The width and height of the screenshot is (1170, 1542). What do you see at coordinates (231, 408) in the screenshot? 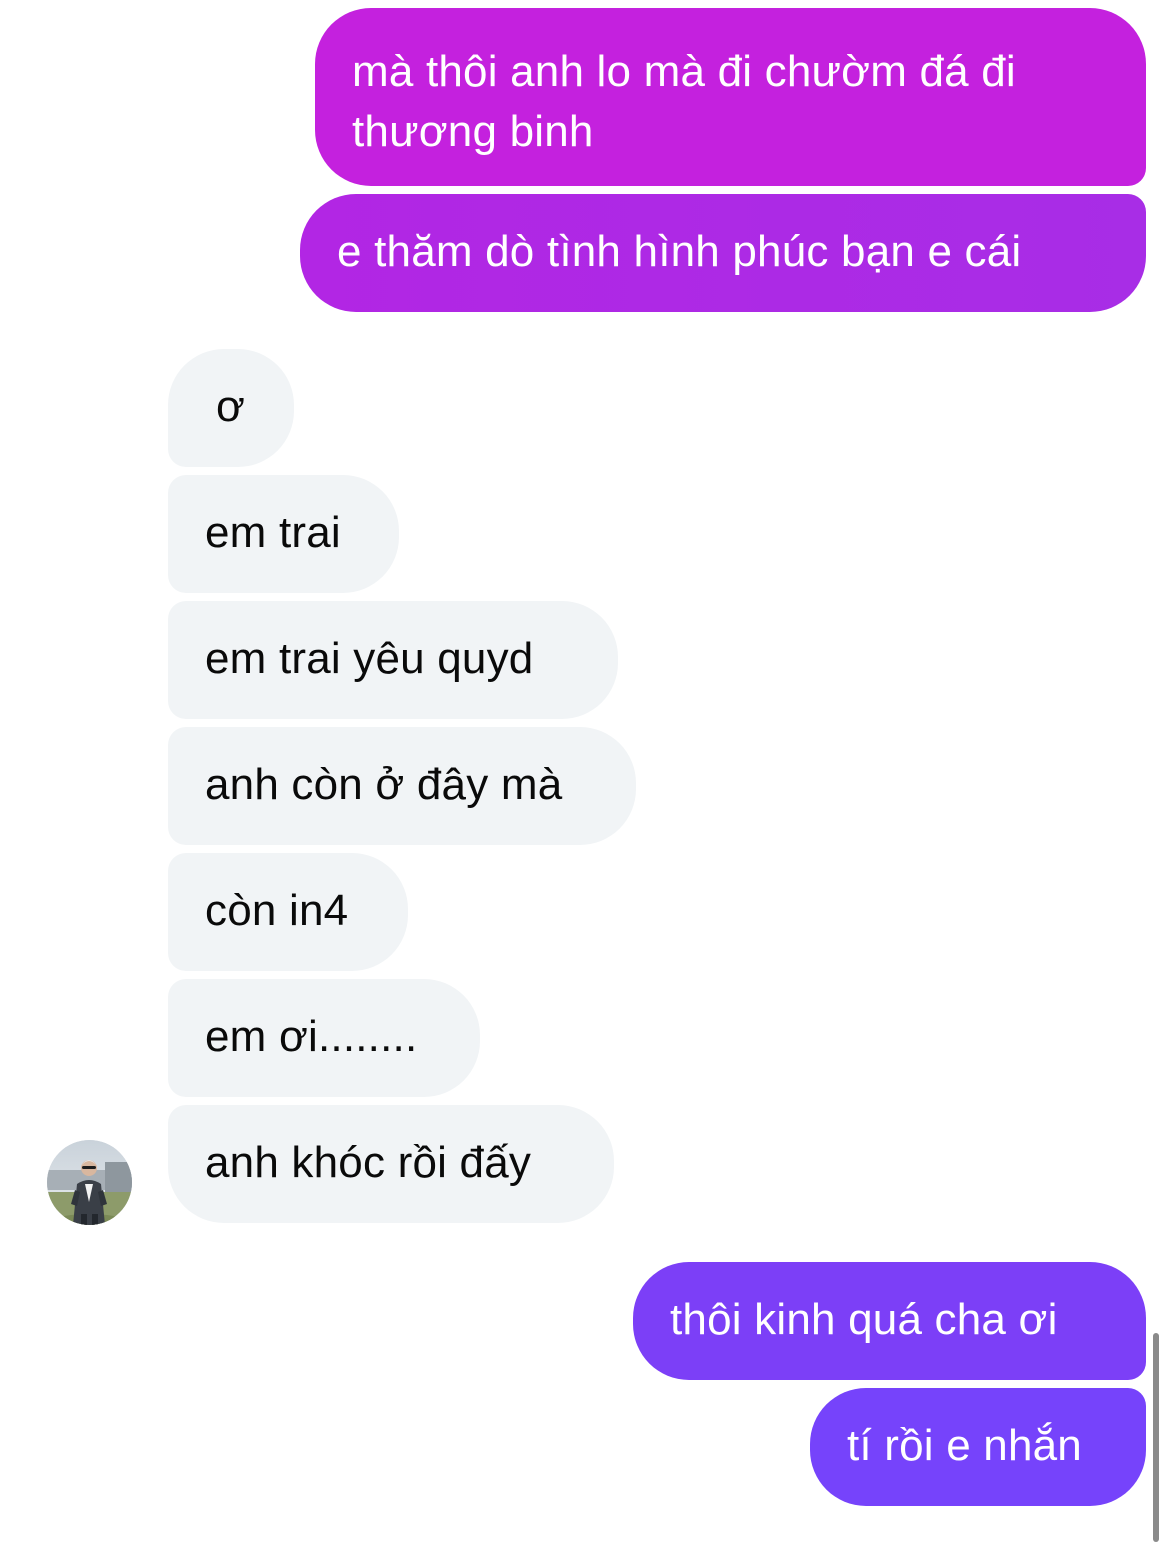
I see `incoming-message: ơ` at bounding box center [231, 408].